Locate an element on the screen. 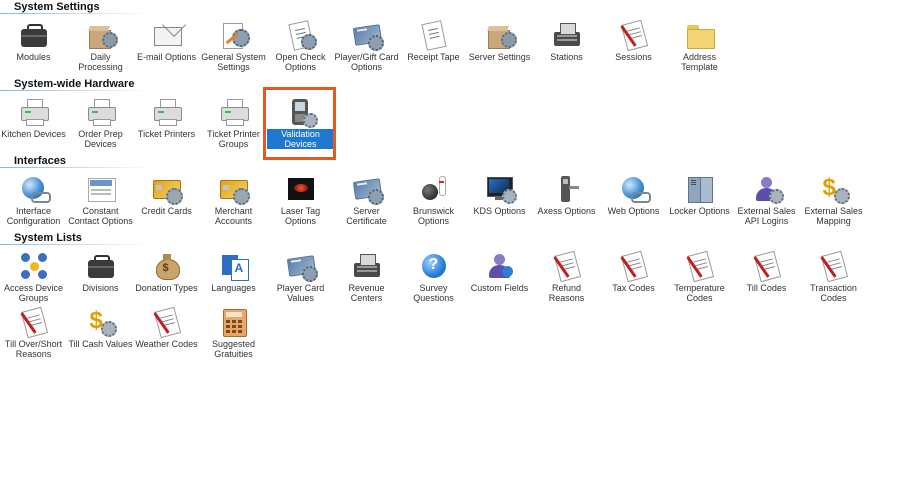 The height and width of the screenshot is (483, 900). item-transaction-codes: Transaction Codes is located at coordinates (833, 276).